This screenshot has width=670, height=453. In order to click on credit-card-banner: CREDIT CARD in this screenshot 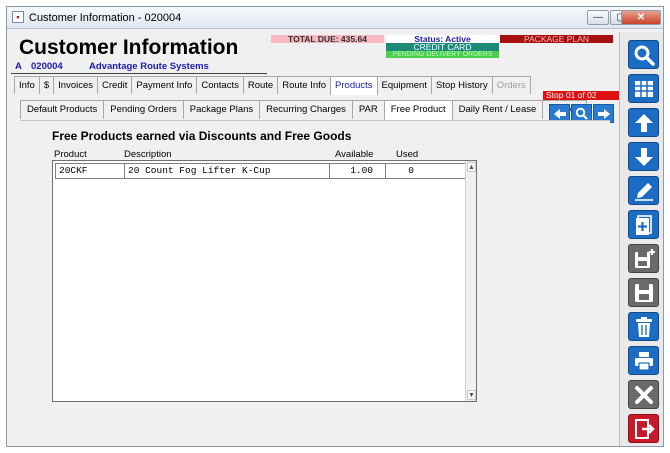, I will do `click(442, 47)`.